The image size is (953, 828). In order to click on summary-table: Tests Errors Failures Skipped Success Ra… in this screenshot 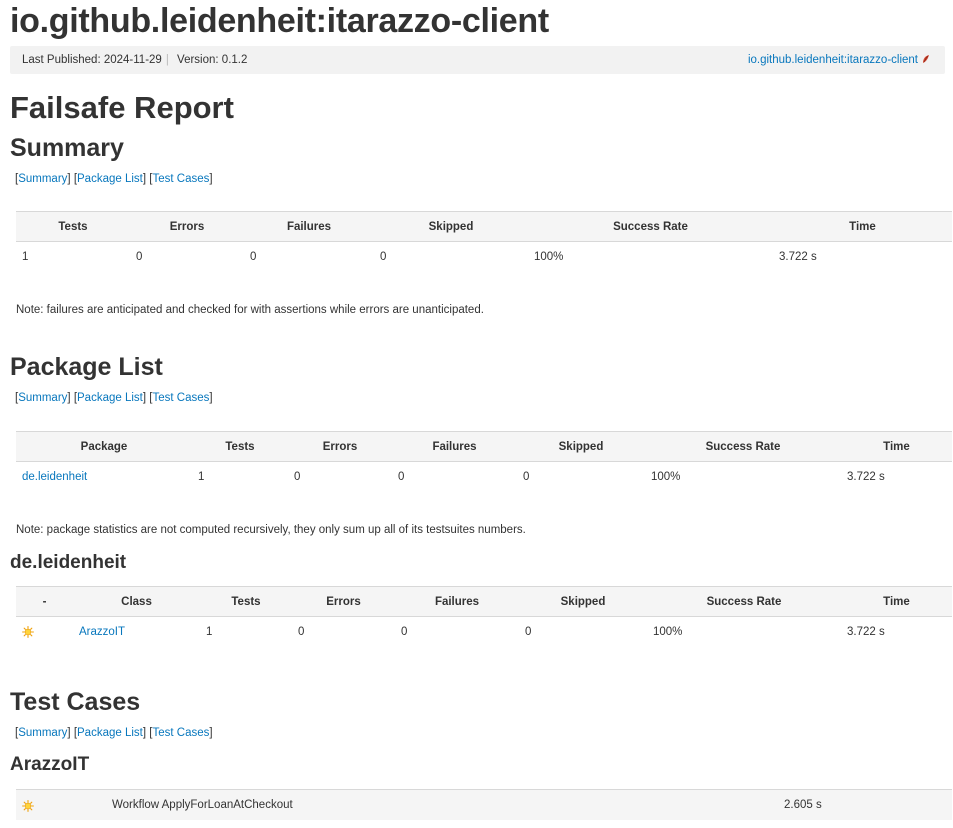, I will do `click(484, 241)`.